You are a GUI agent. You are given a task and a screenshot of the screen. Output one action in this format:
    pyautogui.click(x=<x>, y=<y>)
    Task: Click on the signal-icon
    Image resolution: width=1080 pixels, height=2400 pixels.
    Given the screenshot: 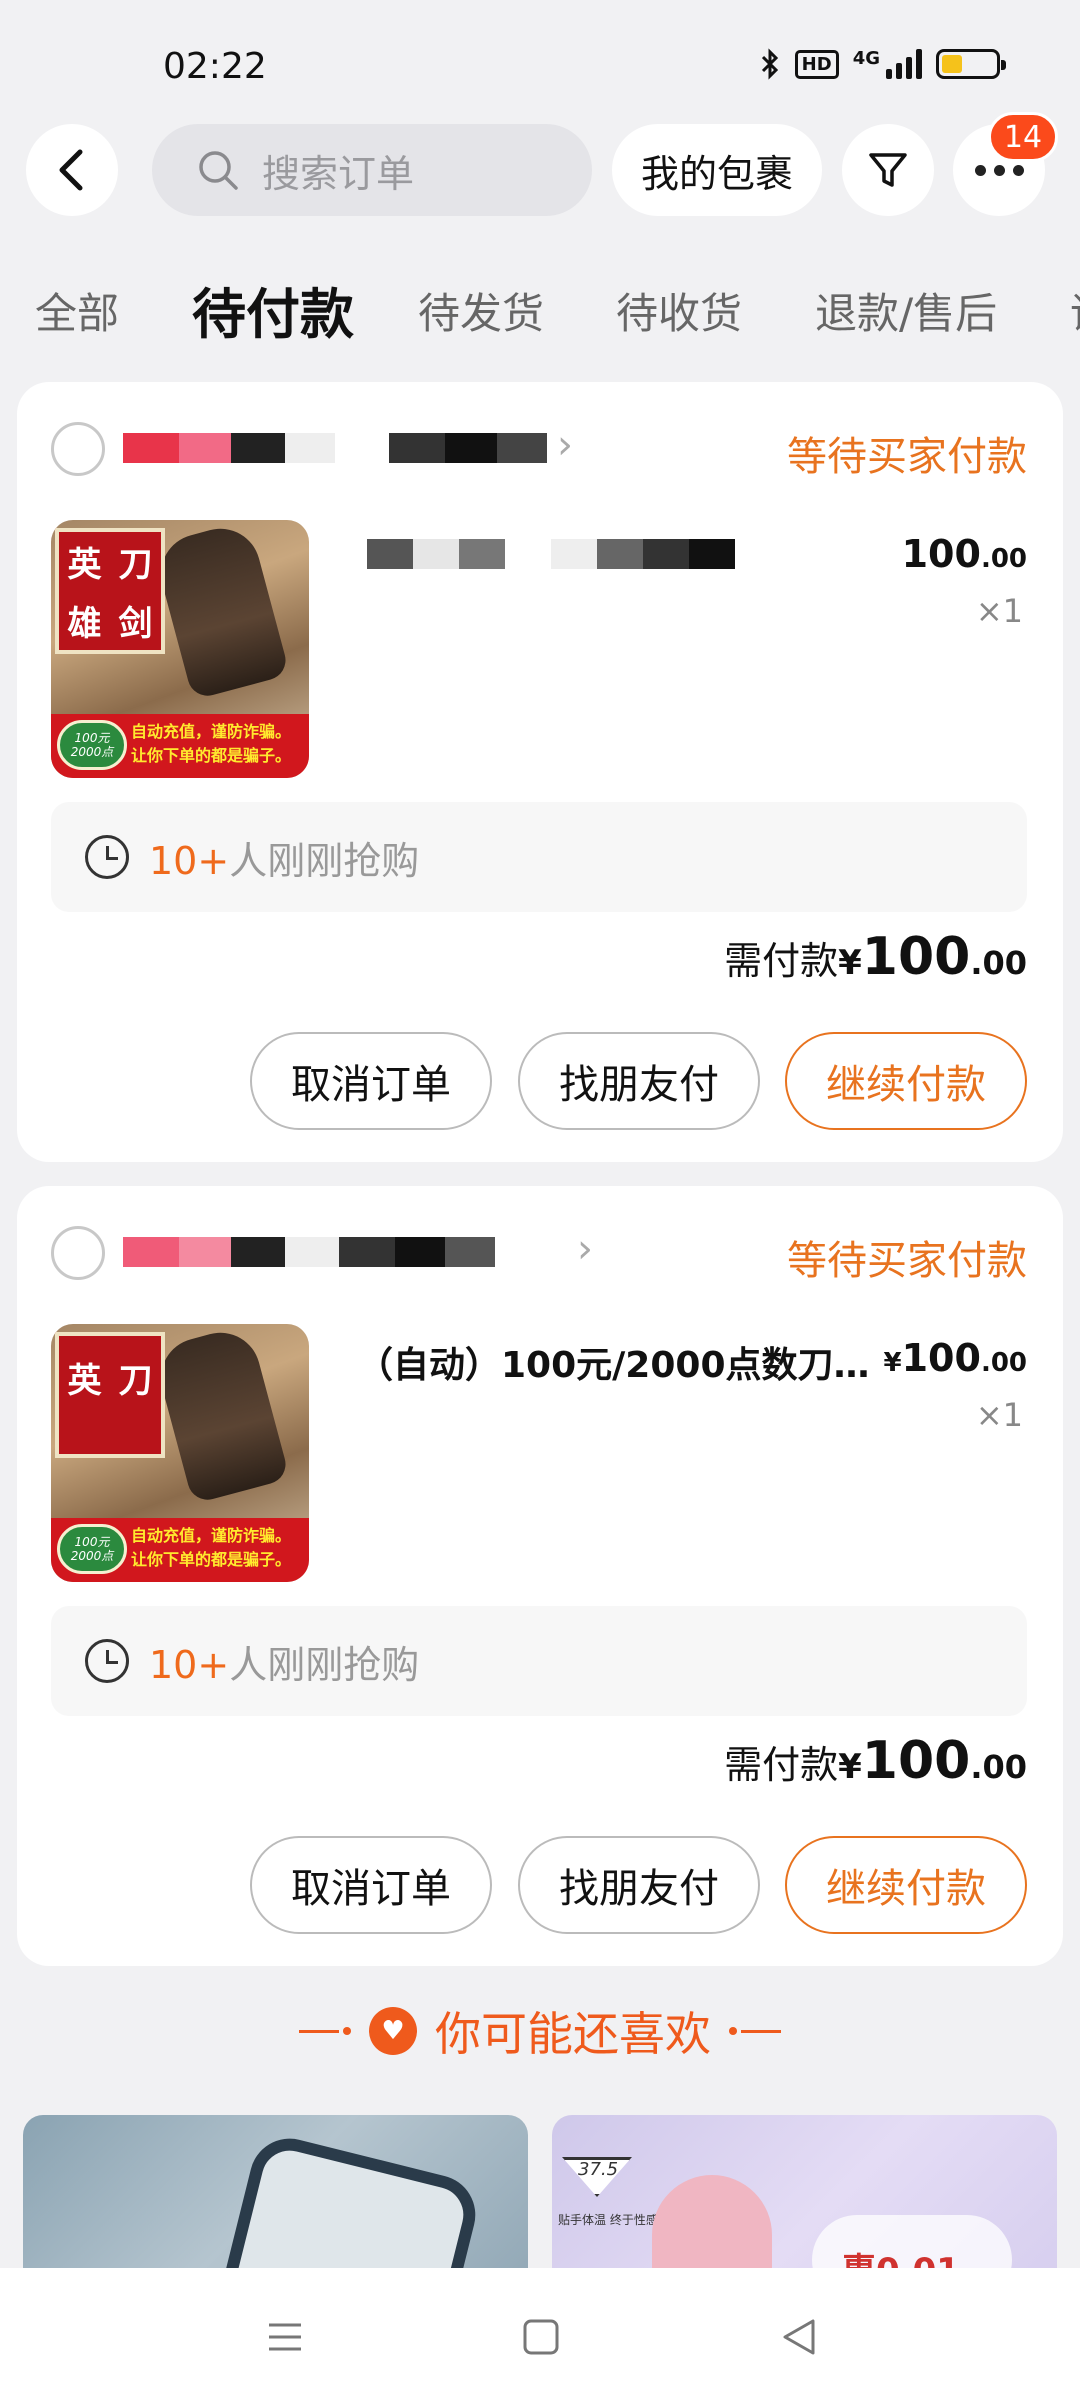 What is the action you would take?
    pyautogui.click(x=904, y=64)
    